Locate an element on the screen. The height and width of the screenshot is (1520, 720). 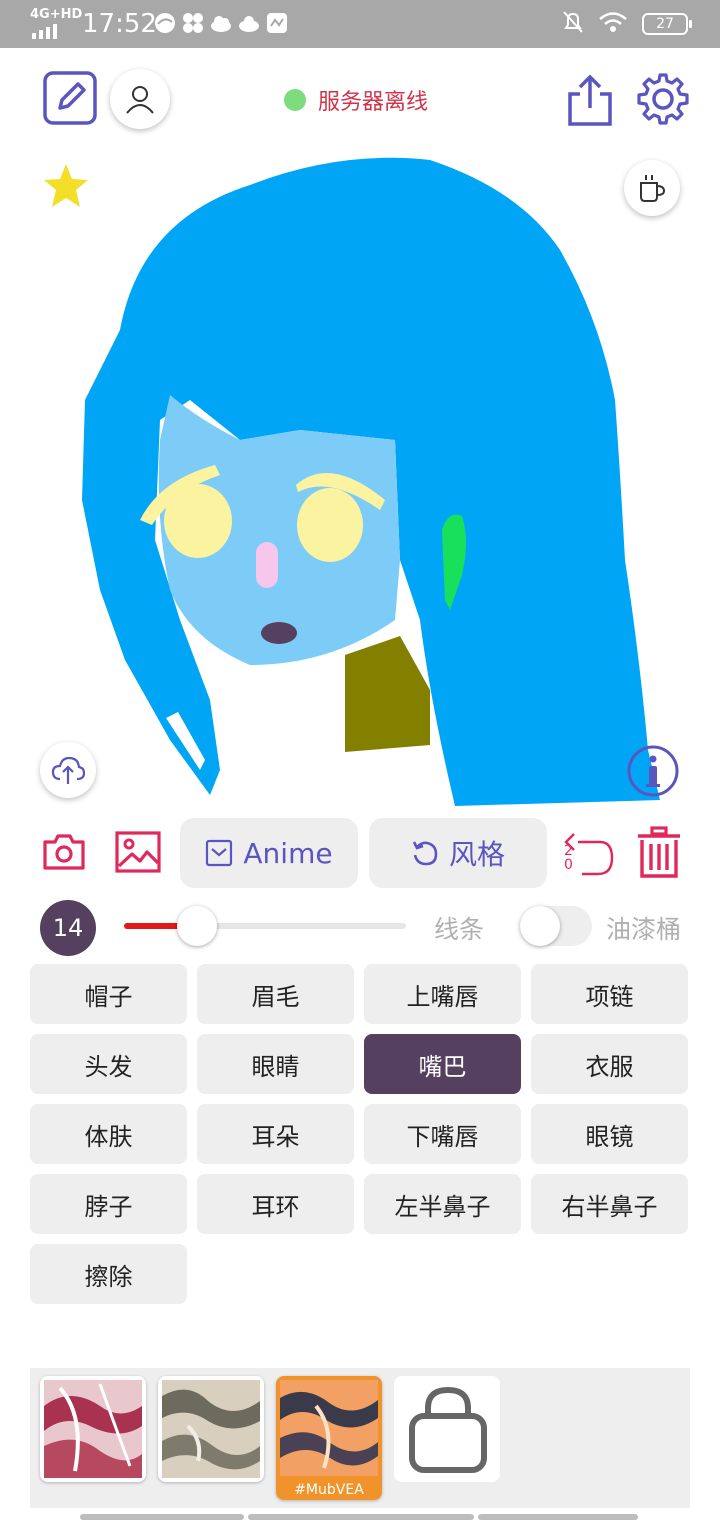
part-button: 嘴巴 is located at coordinates (442, 1064).